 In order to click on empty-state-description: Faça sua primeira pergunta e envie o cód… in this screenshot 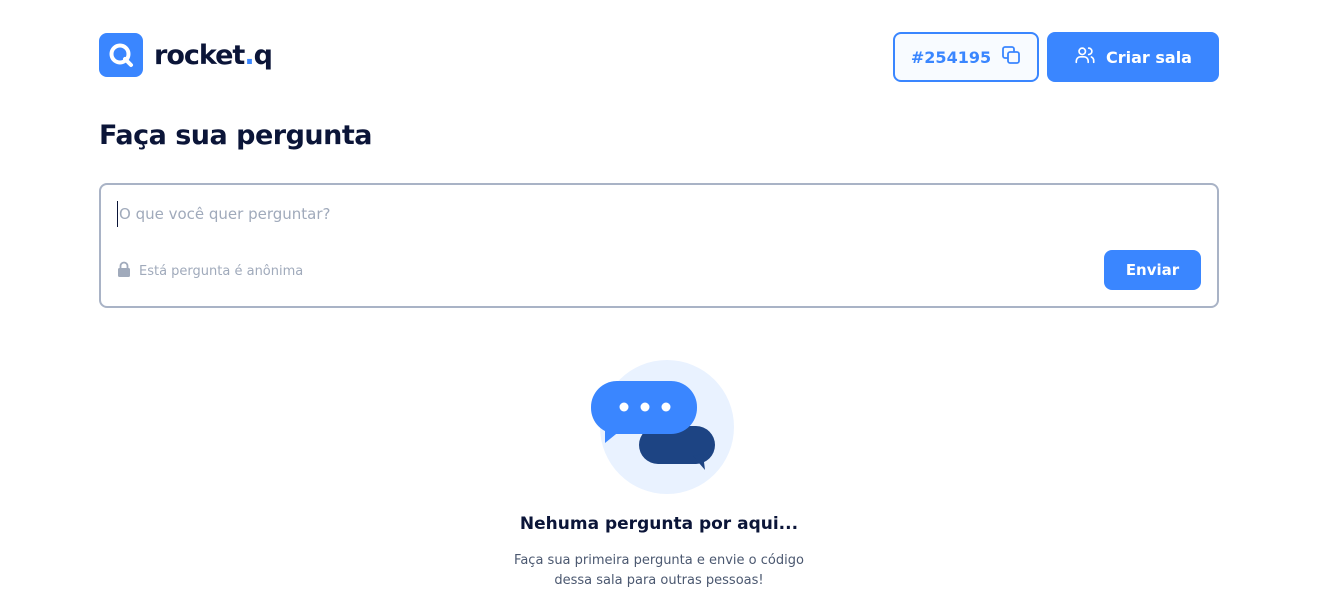, I will do `click(659, 570)`.